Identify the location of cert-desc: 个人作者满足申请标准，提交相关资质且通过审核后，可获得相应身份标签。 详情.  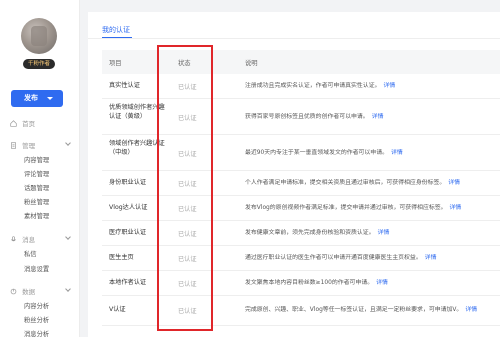
(372, 183).